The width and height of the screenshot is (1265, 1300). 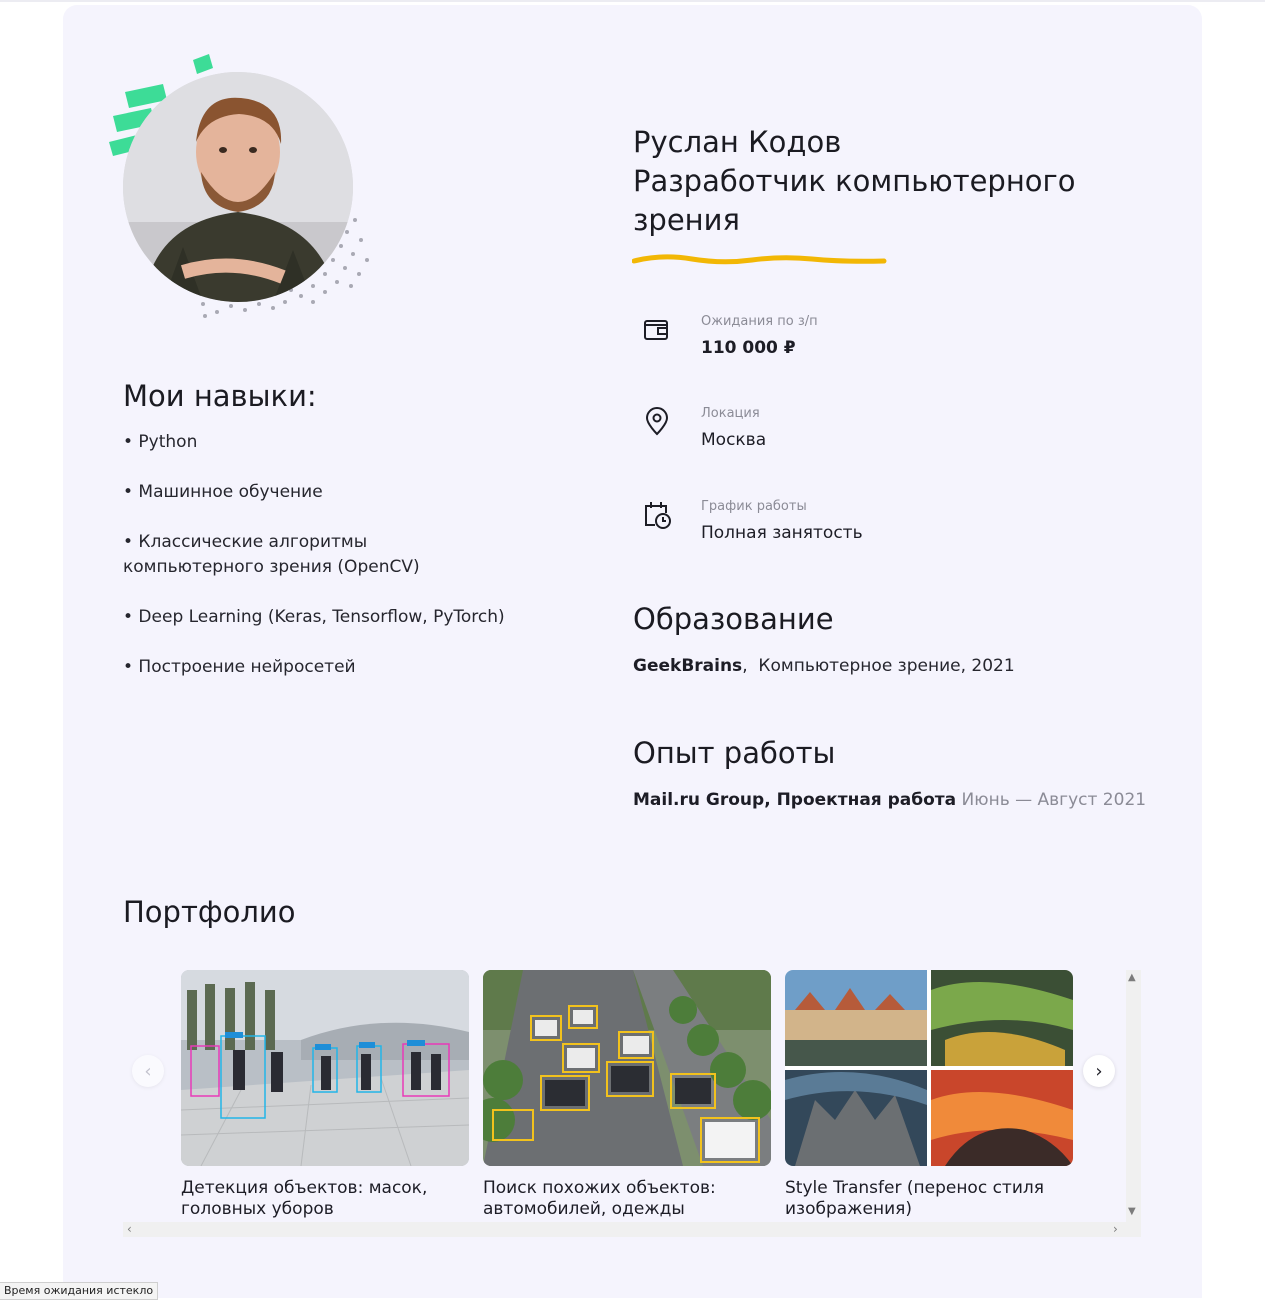 What do you see at coordinates (873, 529) in the screenshot?
I see `schedule-row: График работы Полная занятость` at bounding box center [873, 529].